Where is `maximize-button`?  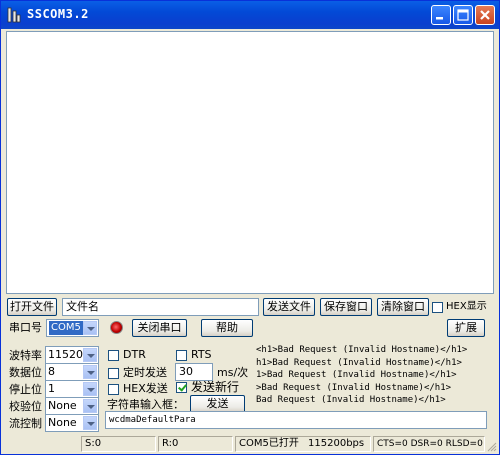
maximize-button is located at coordinates (463, 15).